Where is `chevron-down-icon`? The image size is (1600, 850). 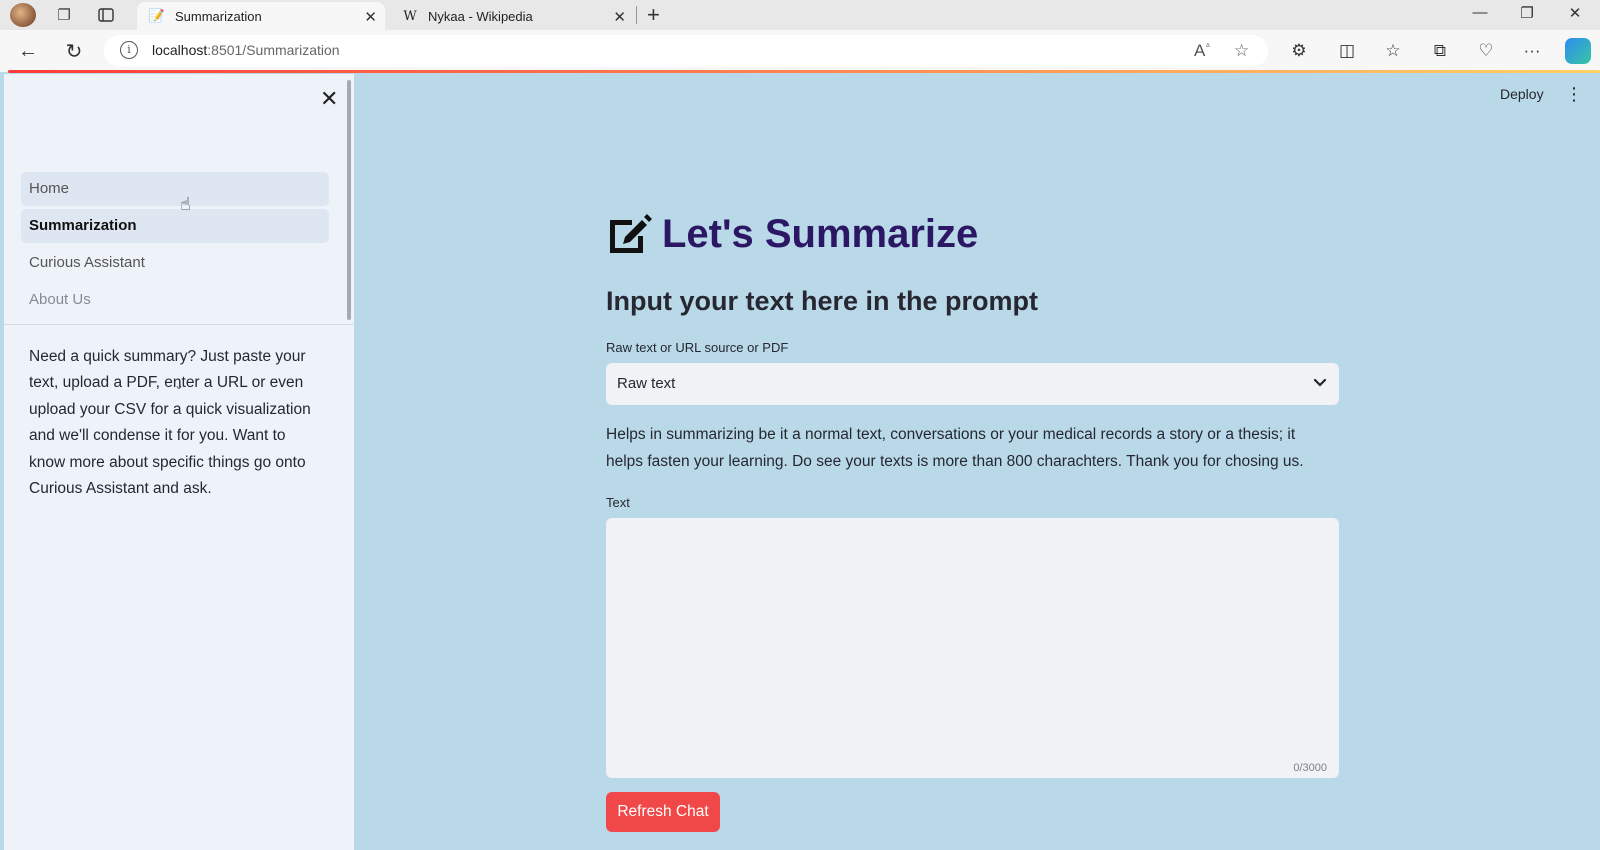 chevron-down-icon is located at coordinates (1320, 382).